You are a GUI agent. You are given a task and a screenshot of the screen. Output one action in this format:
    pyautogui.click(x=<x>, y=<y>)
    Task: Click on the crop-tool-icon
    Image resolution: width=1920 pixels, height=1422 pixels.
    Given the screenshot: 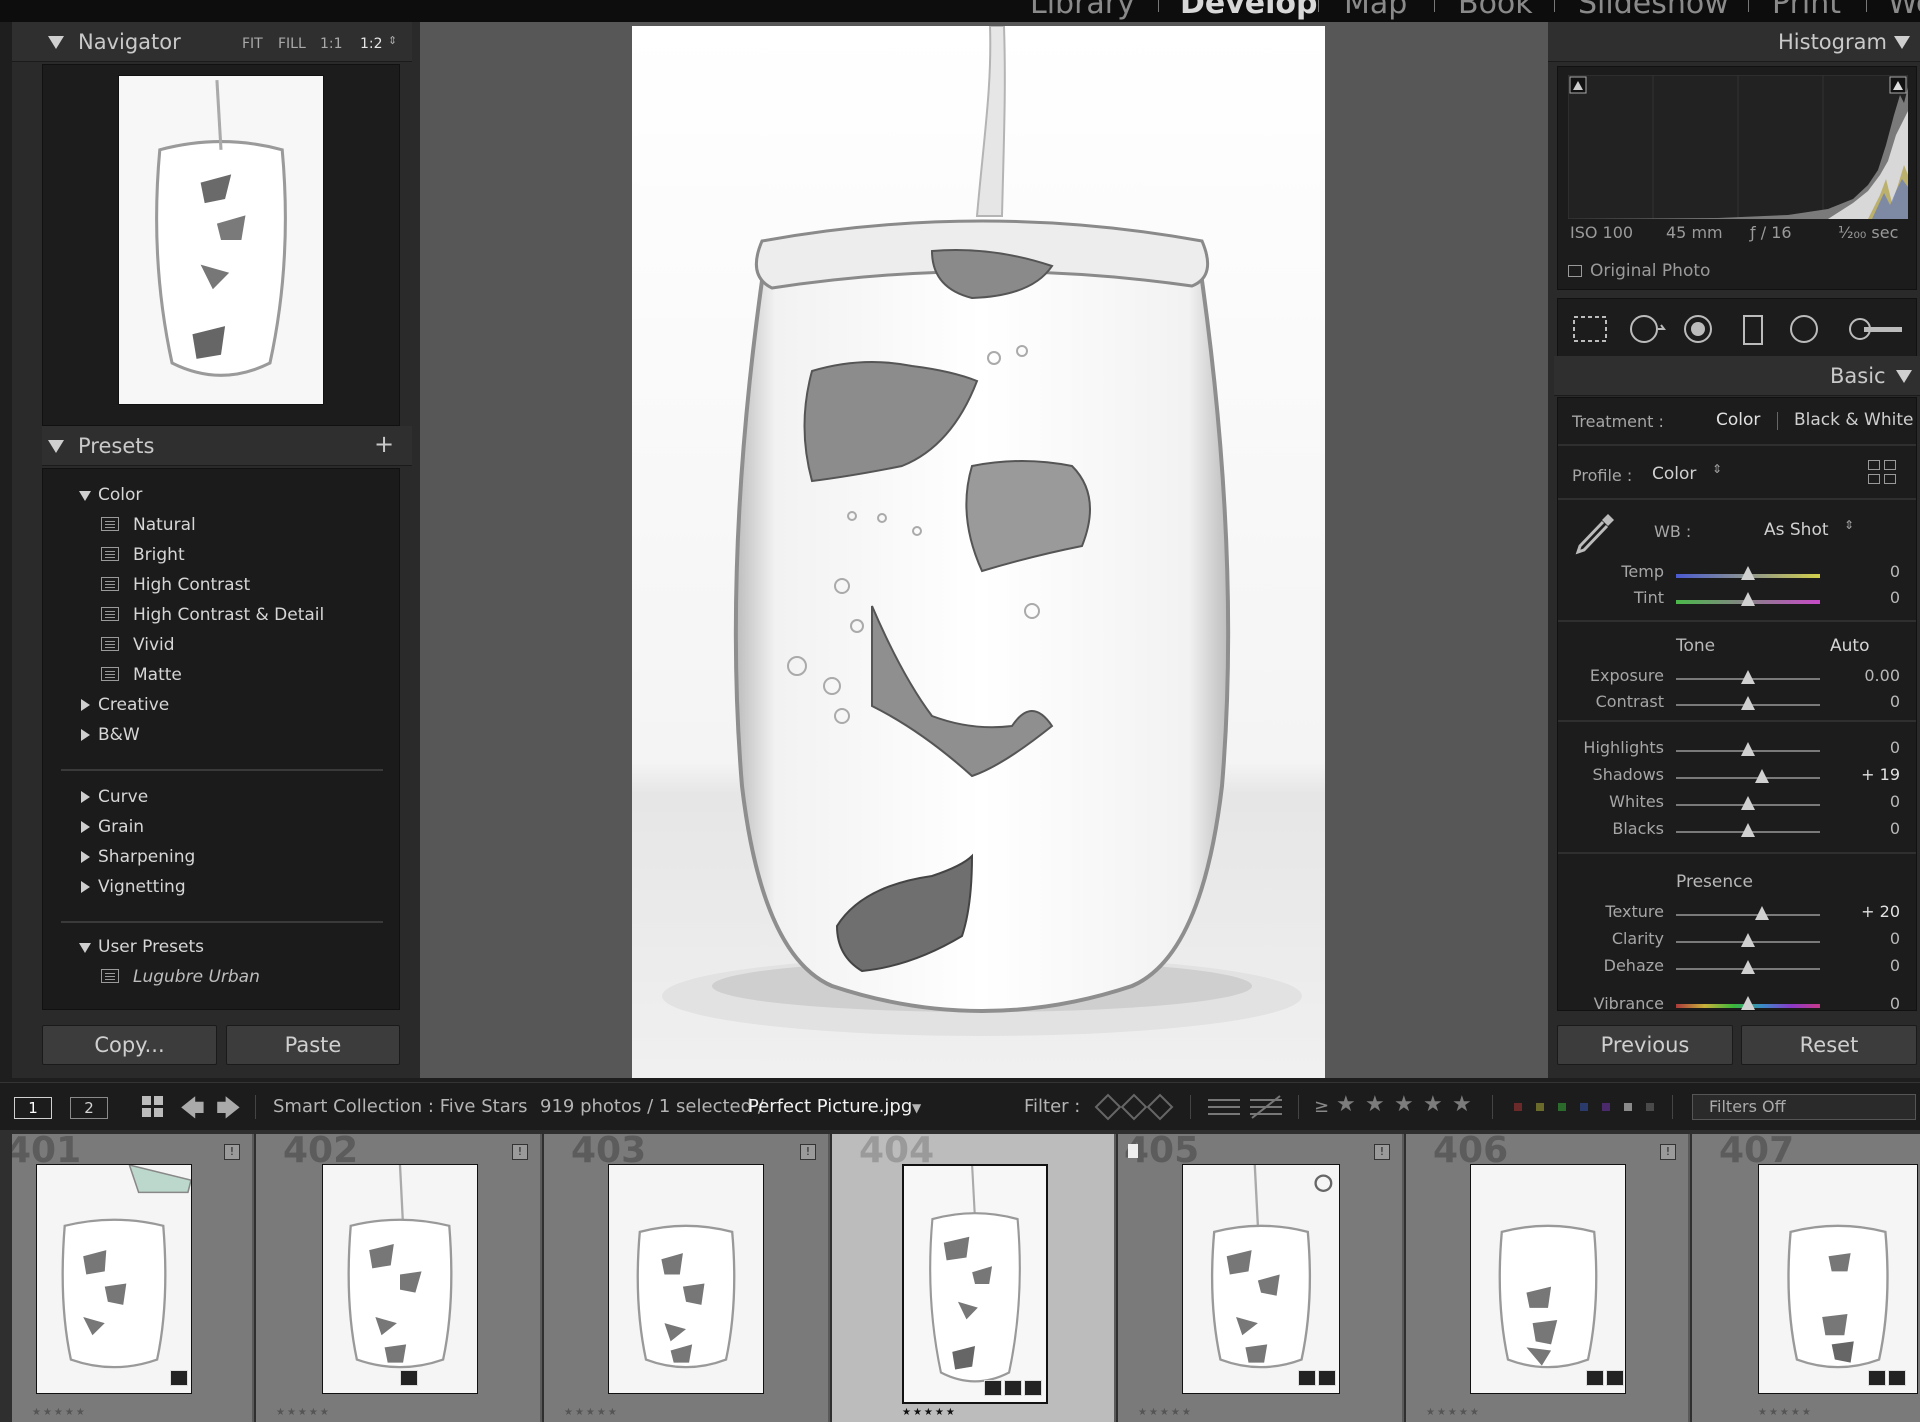 What is the action you would take?
    pyautogui.click(x=1590, y=329)
    